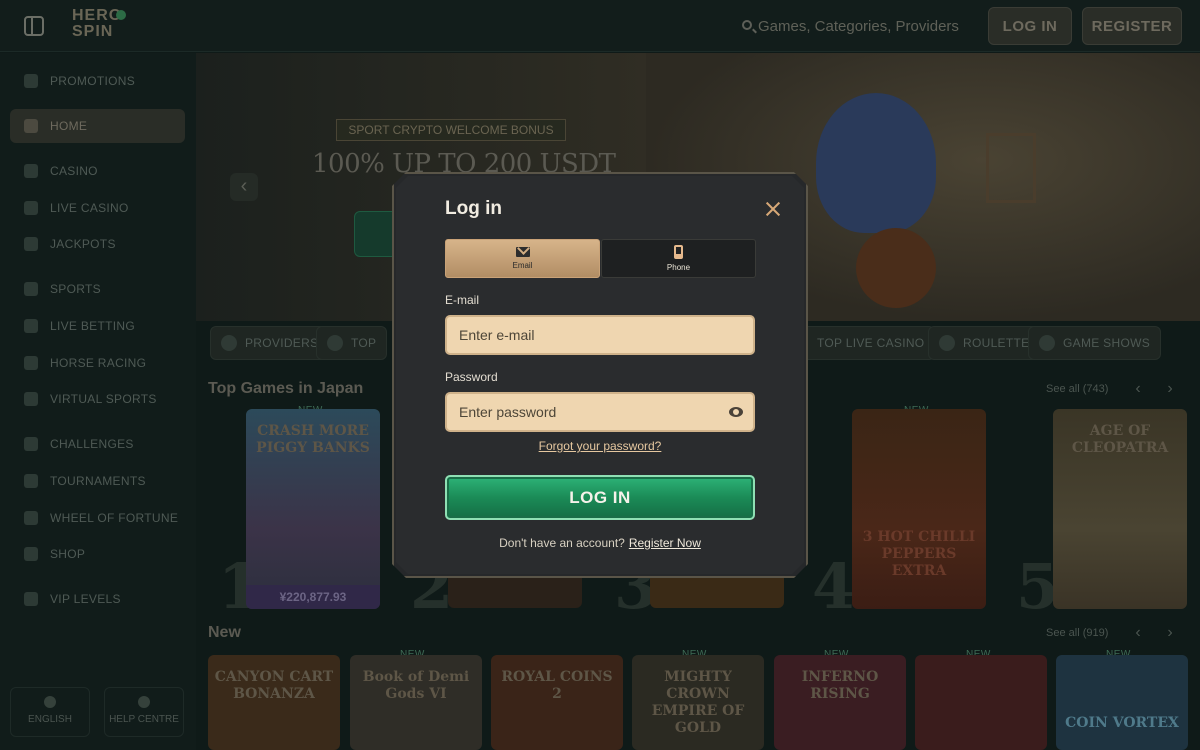 The height and width of the screenshot is (750, 1200). Describe the element at coordinates (984, 343) in the screenshot. I see `chip-roulette: ROULETTE` at that location.